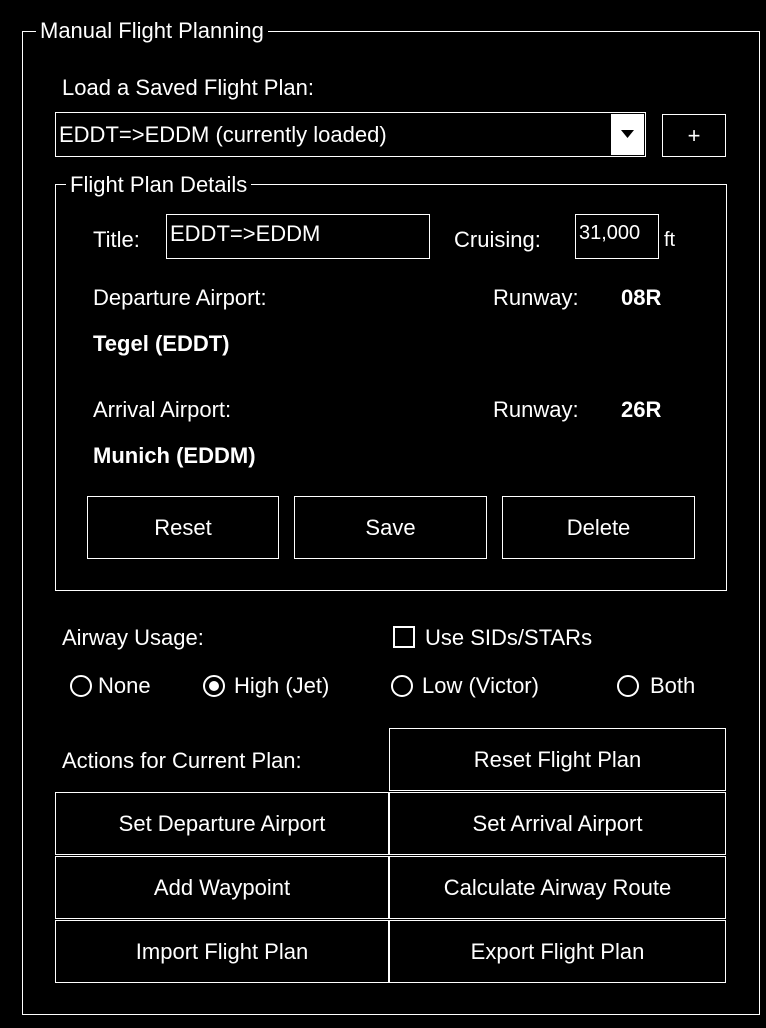 This screenshot has width=766, height=1028. Describe the element at coordinates (670, 240) in the screenshot. I see `cruising-unit: ft` at that location.